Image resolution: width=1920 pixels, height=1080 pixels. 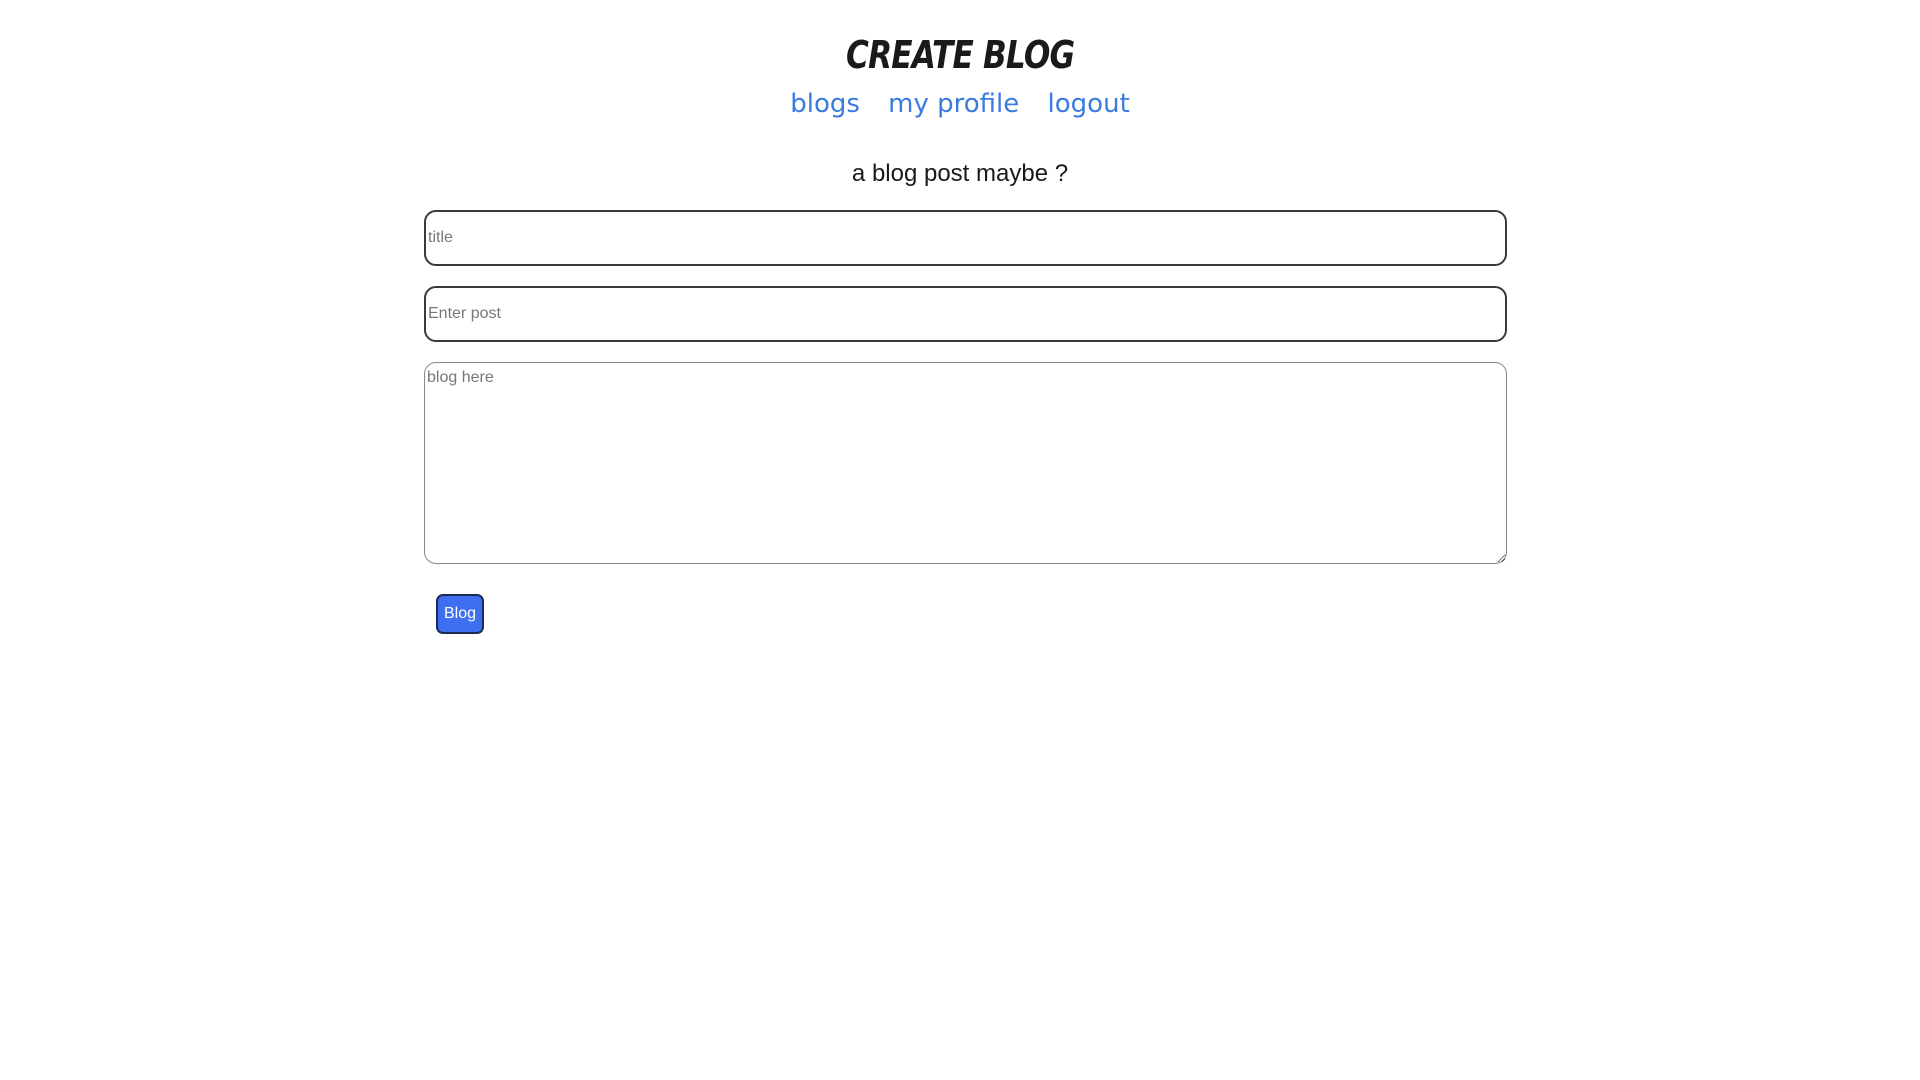 What do you see at coordinates (953, 104) in the screenshot?
I see `nav-link-my-profile: my profile` at bounding box center [953, 104].